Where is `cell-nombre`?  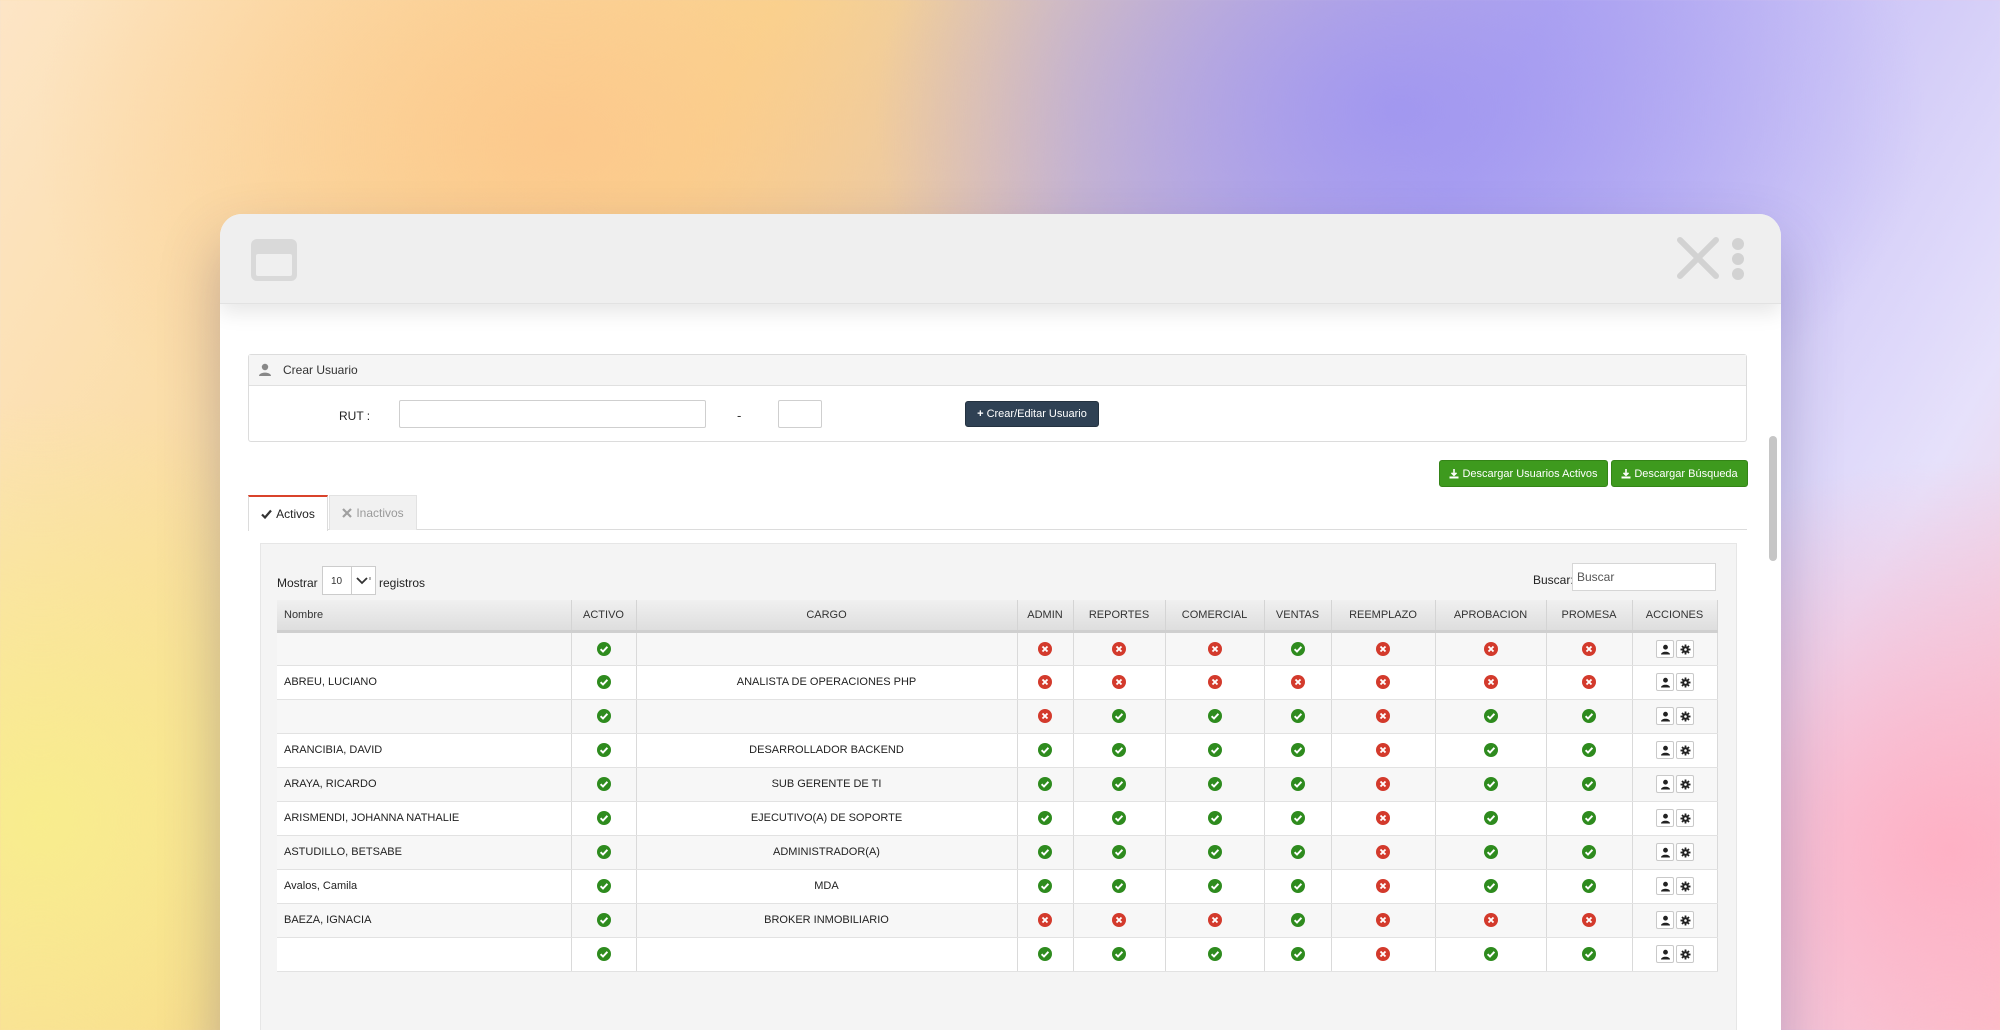
cell-nombre is located at coordinates (424, 716).